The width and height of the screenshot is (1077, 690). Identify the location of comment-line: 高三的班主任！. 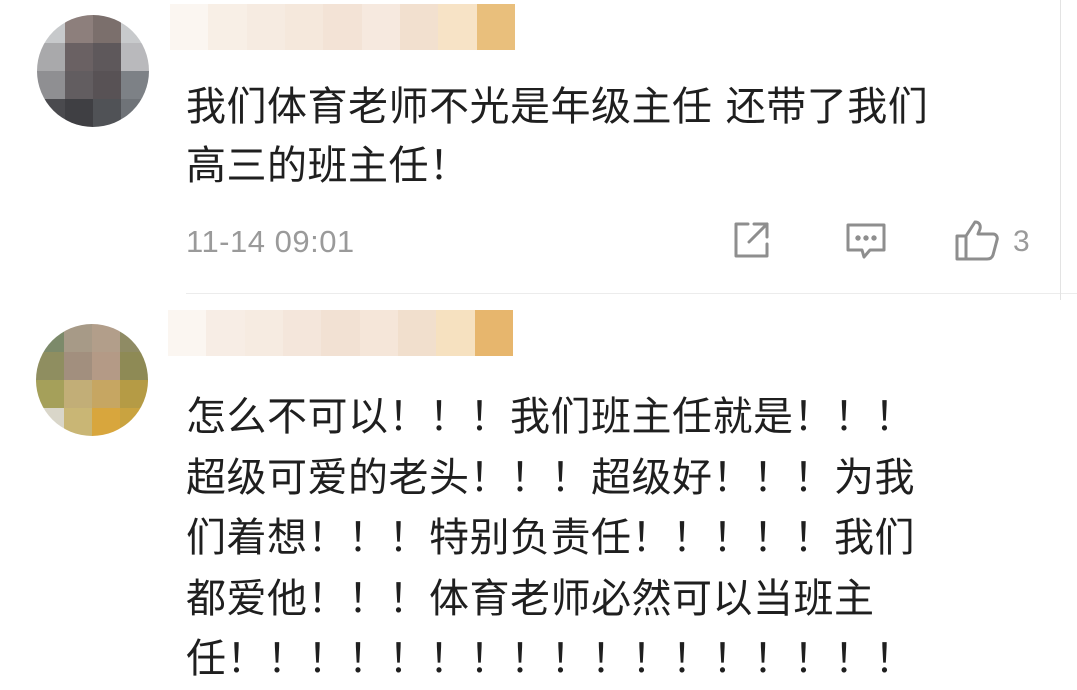
(328, 166).